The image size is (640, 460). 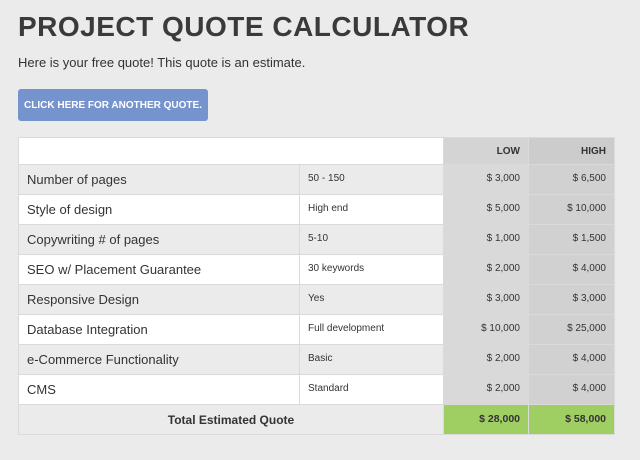 I want to click on row-item-label: CMS, so click(x=159, y=389).